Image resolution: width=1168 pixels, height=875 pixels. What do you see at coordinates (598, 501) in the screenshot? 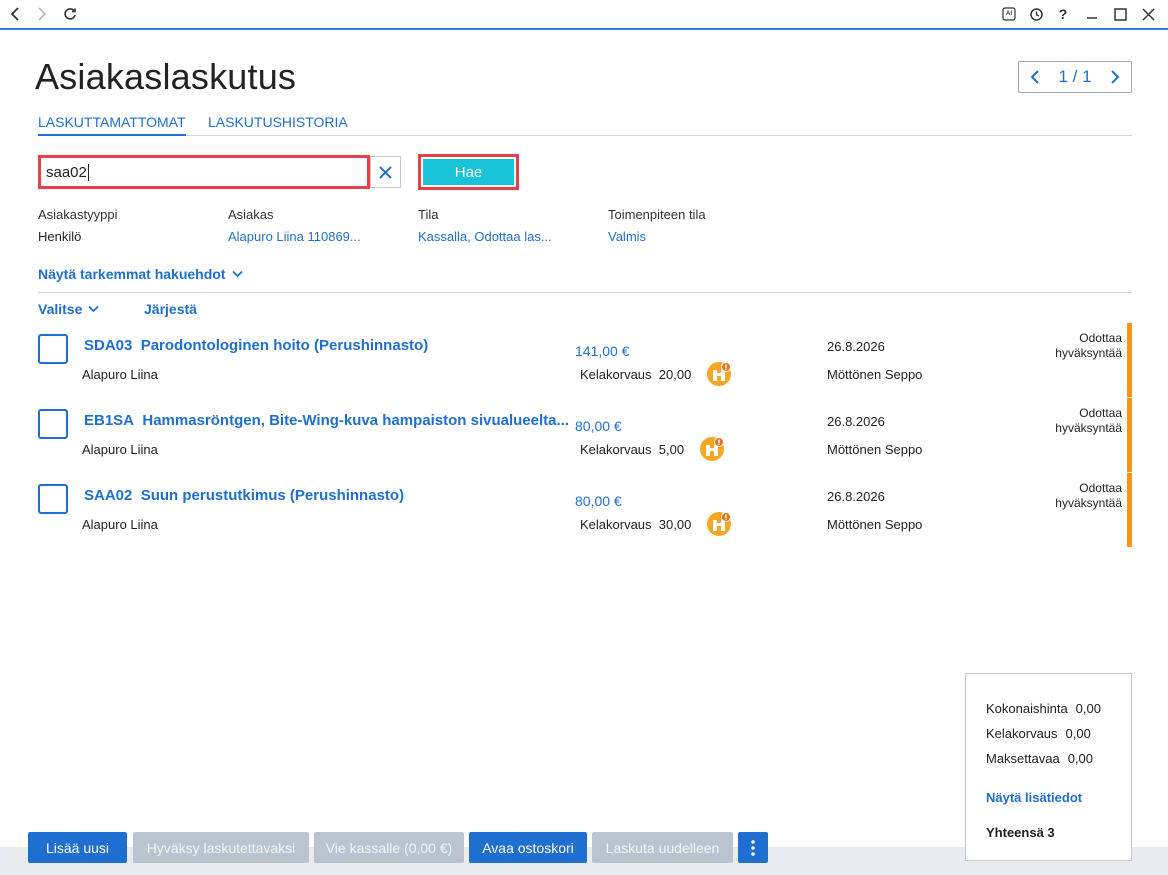
I see `row-price: 80,00 €` at bounding box center [598, 501].